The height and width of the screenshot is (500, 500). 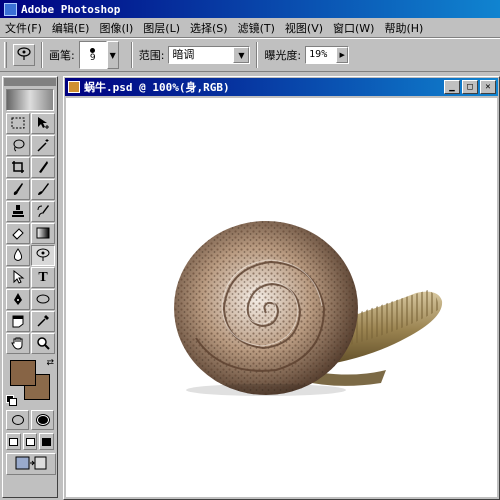 I want to click on note-icon, so click(x=18, y=322).